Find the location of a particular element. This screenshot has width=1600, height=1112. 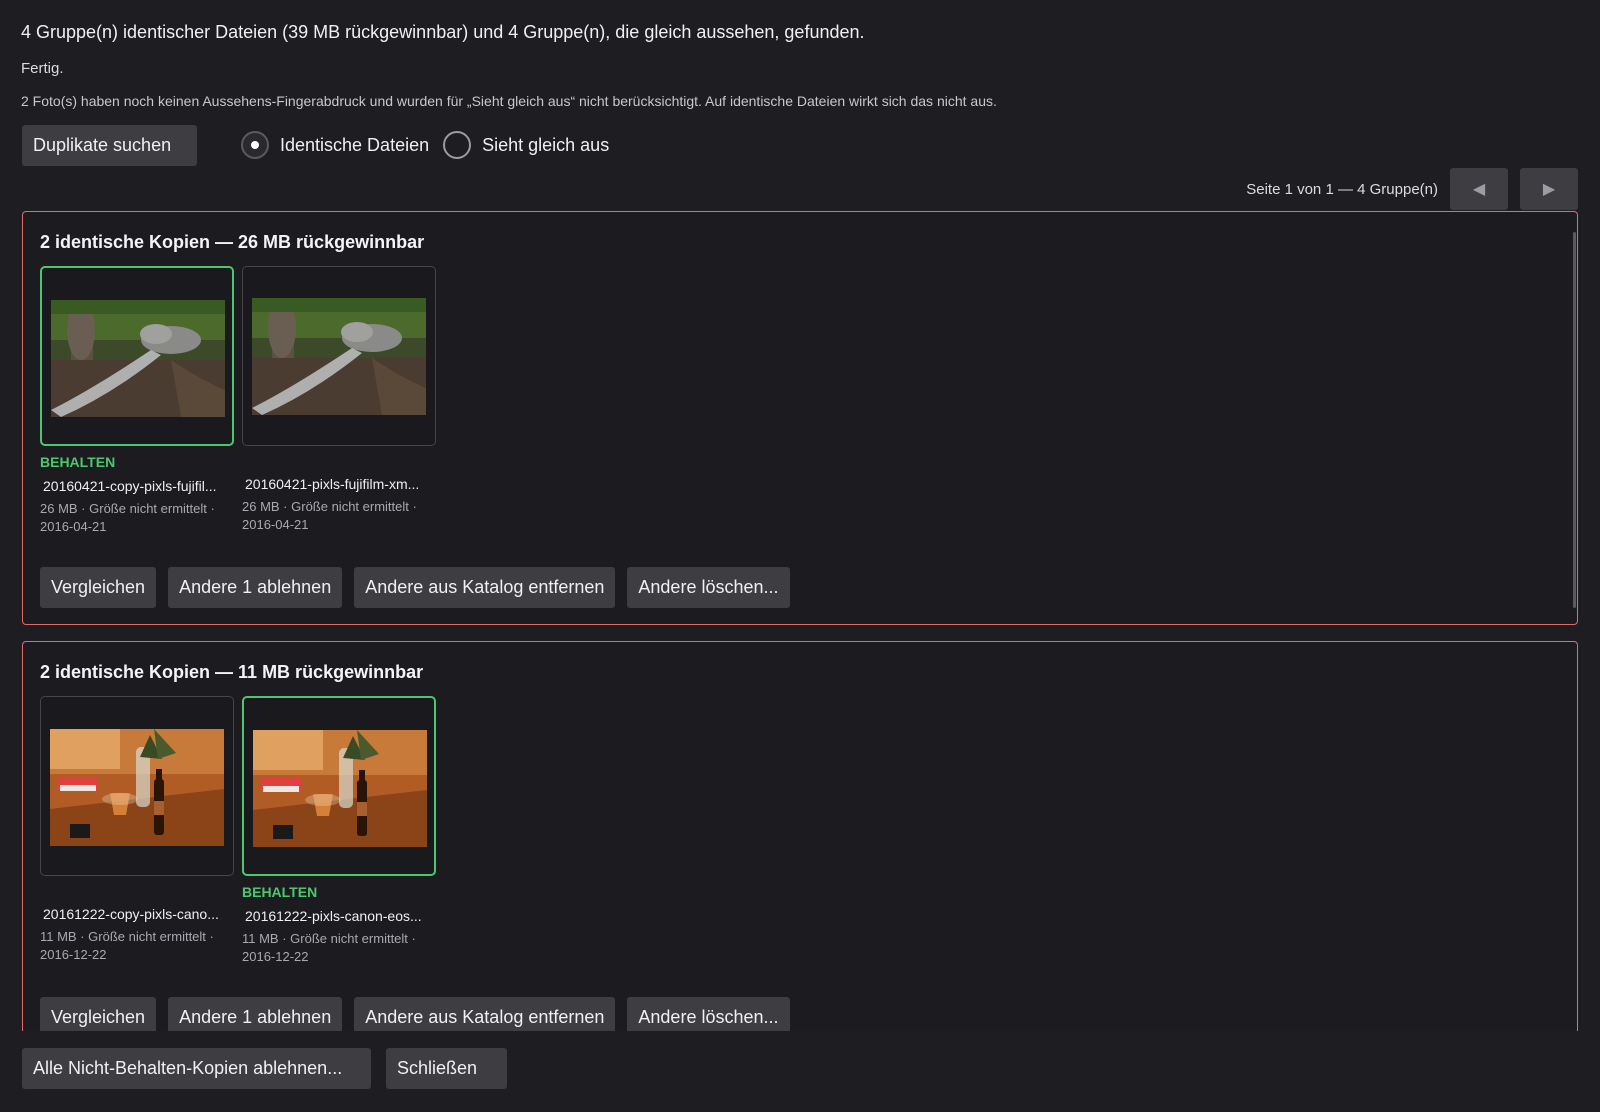

triangle-left-icon: ◀ is located at coordinates (1479, 189).